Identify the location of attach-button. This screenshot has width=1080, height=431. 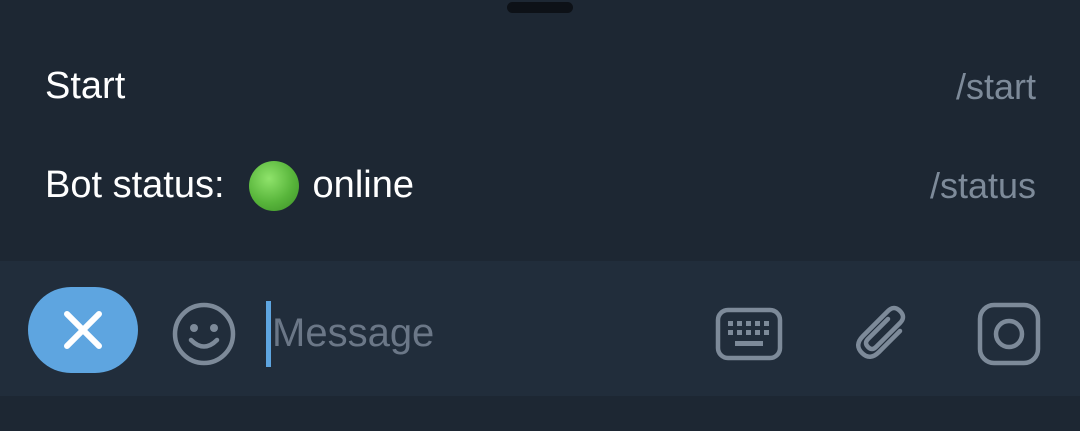
(883, 334).